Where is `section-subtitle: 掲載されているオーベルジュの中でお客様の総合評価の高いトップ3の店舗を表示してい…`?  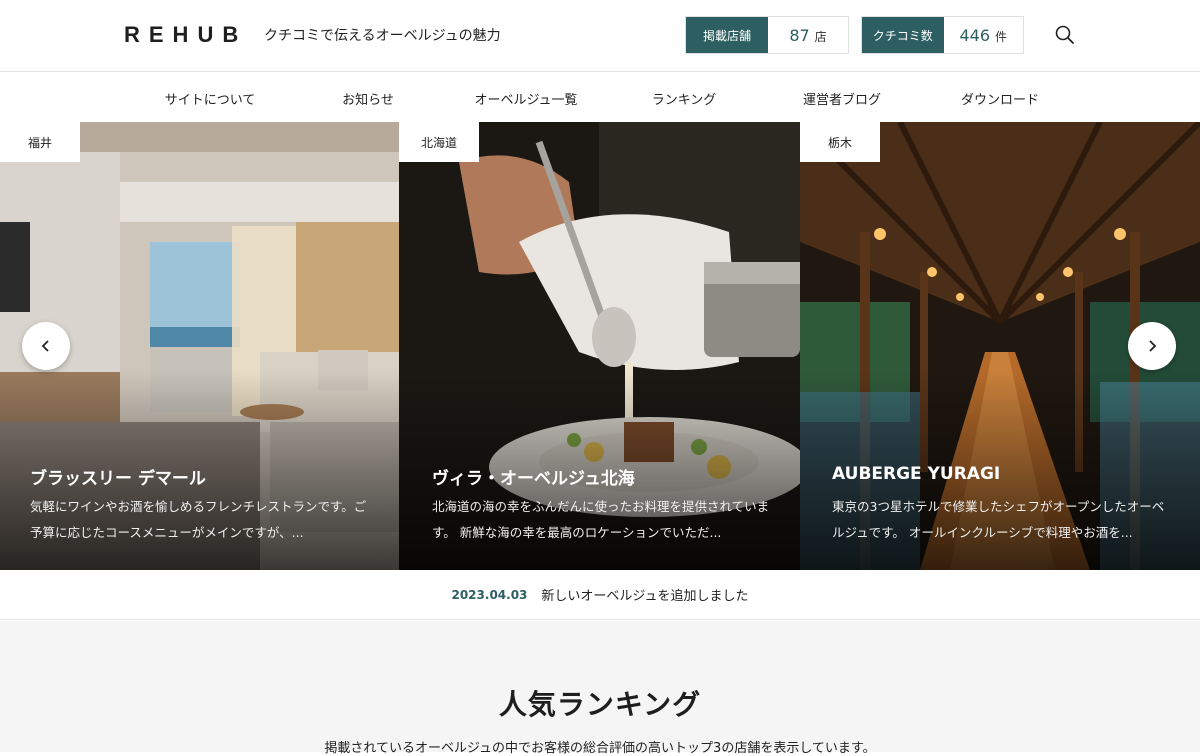
section-subtitle: 掲載されているオーベルジュの中でお客様の総合評価の高いトップ3の店舗を表示してい… is located at coordinates (600, 748).